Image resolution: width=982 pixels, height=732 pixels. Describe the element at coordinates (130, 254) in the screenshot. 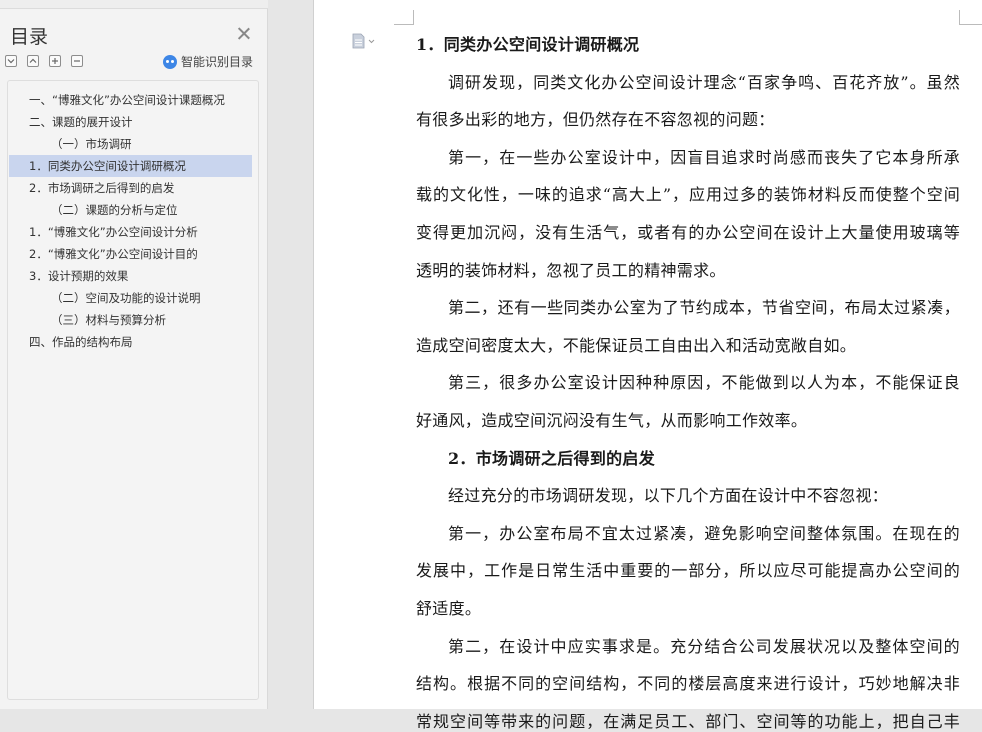

I see `toc-item: 2．“博雅文化”办公空间设计目的` at that location.